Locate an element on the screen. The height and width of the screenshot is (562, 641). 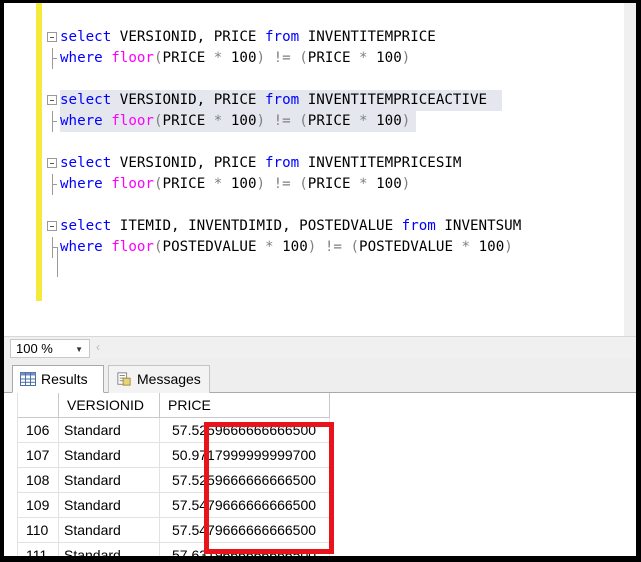
tab-messages: Messages is located at coordinates (159, 379).